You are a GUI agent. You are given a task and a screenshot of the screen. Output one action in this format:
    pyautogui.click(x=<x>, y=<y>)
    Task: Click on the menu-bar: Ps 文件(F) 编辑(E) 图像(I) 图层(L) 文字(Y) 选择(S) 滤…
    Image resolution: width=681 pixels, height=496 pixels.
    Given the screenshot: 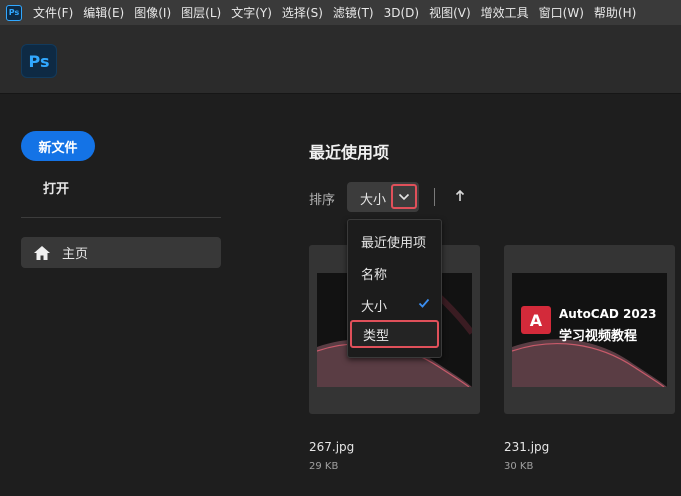 What is the action you would take?
    pyautogui.click(x=340, y=12)
    